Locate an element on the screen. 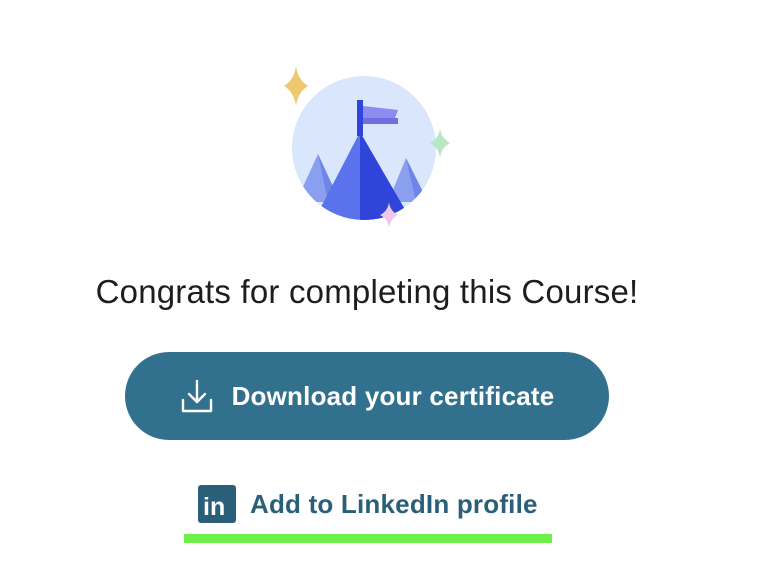 The width and height of the screenshot is (774, 576). page-title: Congrats for completing this Course! is located at coordinates (367, 291).